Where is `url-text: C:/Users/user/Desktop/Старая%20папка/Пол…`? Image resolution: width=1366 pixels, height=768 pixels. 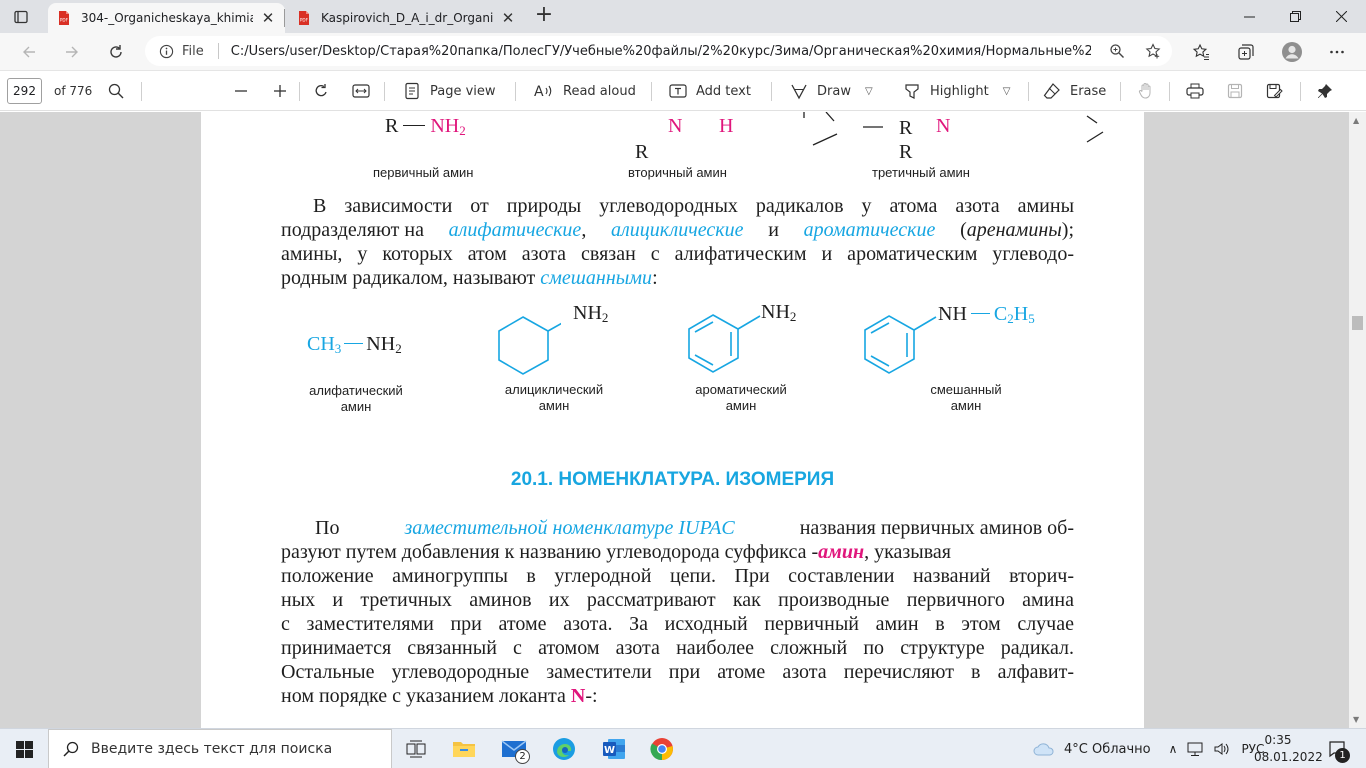 url-text: C:/Users/user/Desktop/Старая%20папка/Пол… is located at coordinates (661, 51).